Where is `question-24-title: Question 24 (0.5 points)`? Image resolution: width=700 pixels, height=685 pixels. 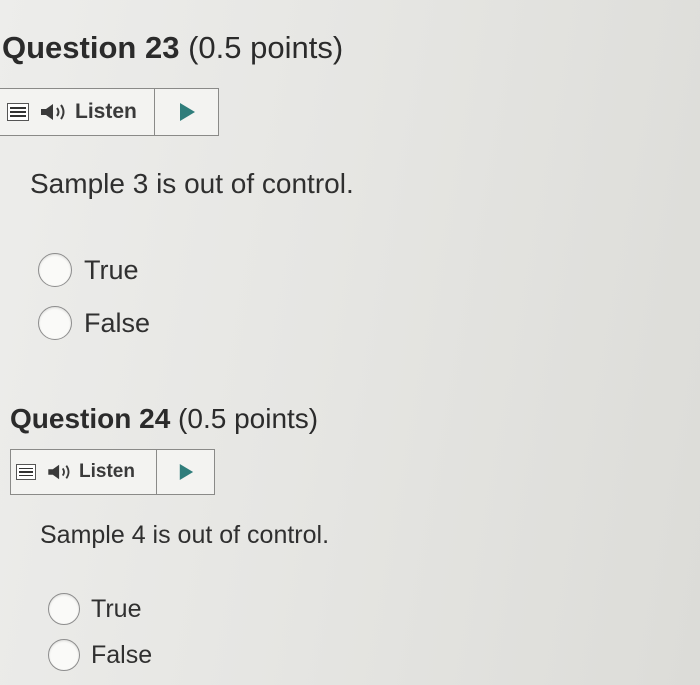
question-24-title: Question 24 (0.5 points) is located at coordinates (164, 419).